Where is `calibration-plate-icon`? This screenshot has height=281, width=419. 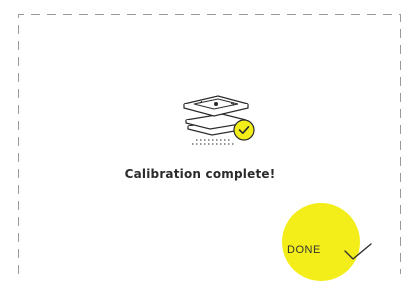 calibration-plate-icon is located at coordinates (219, 120).